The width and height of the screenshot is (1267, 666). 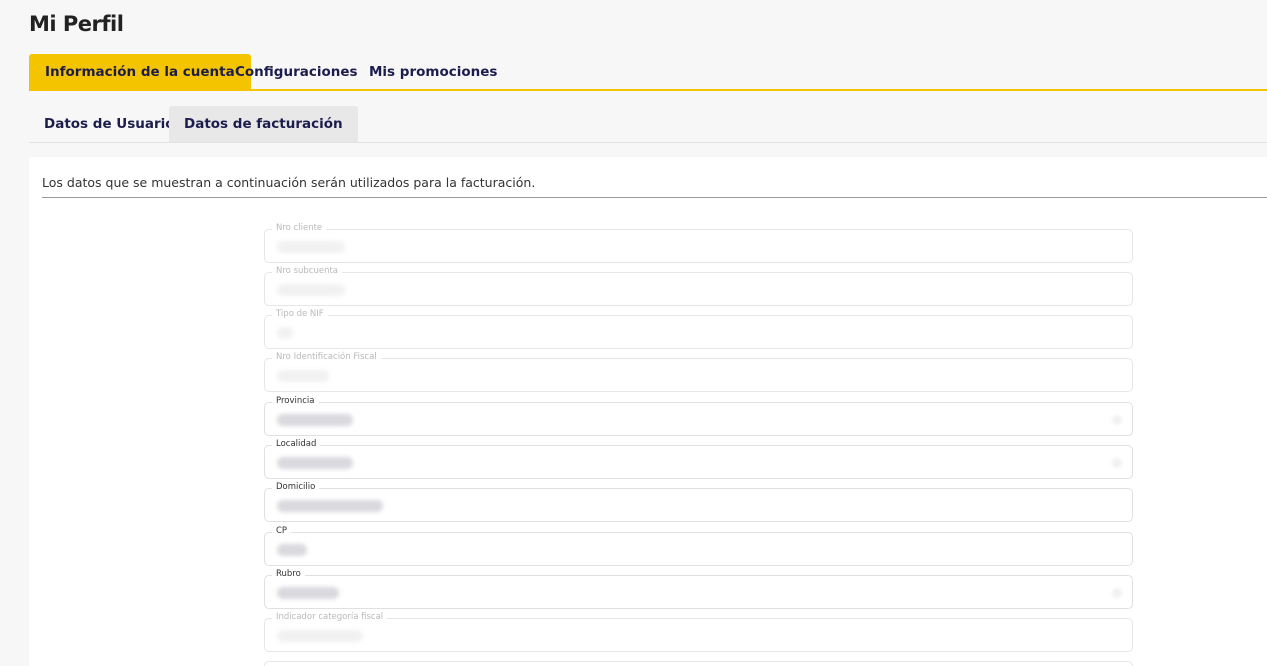 I want to click on field-label: Rubro, so click(x=288, y=574).